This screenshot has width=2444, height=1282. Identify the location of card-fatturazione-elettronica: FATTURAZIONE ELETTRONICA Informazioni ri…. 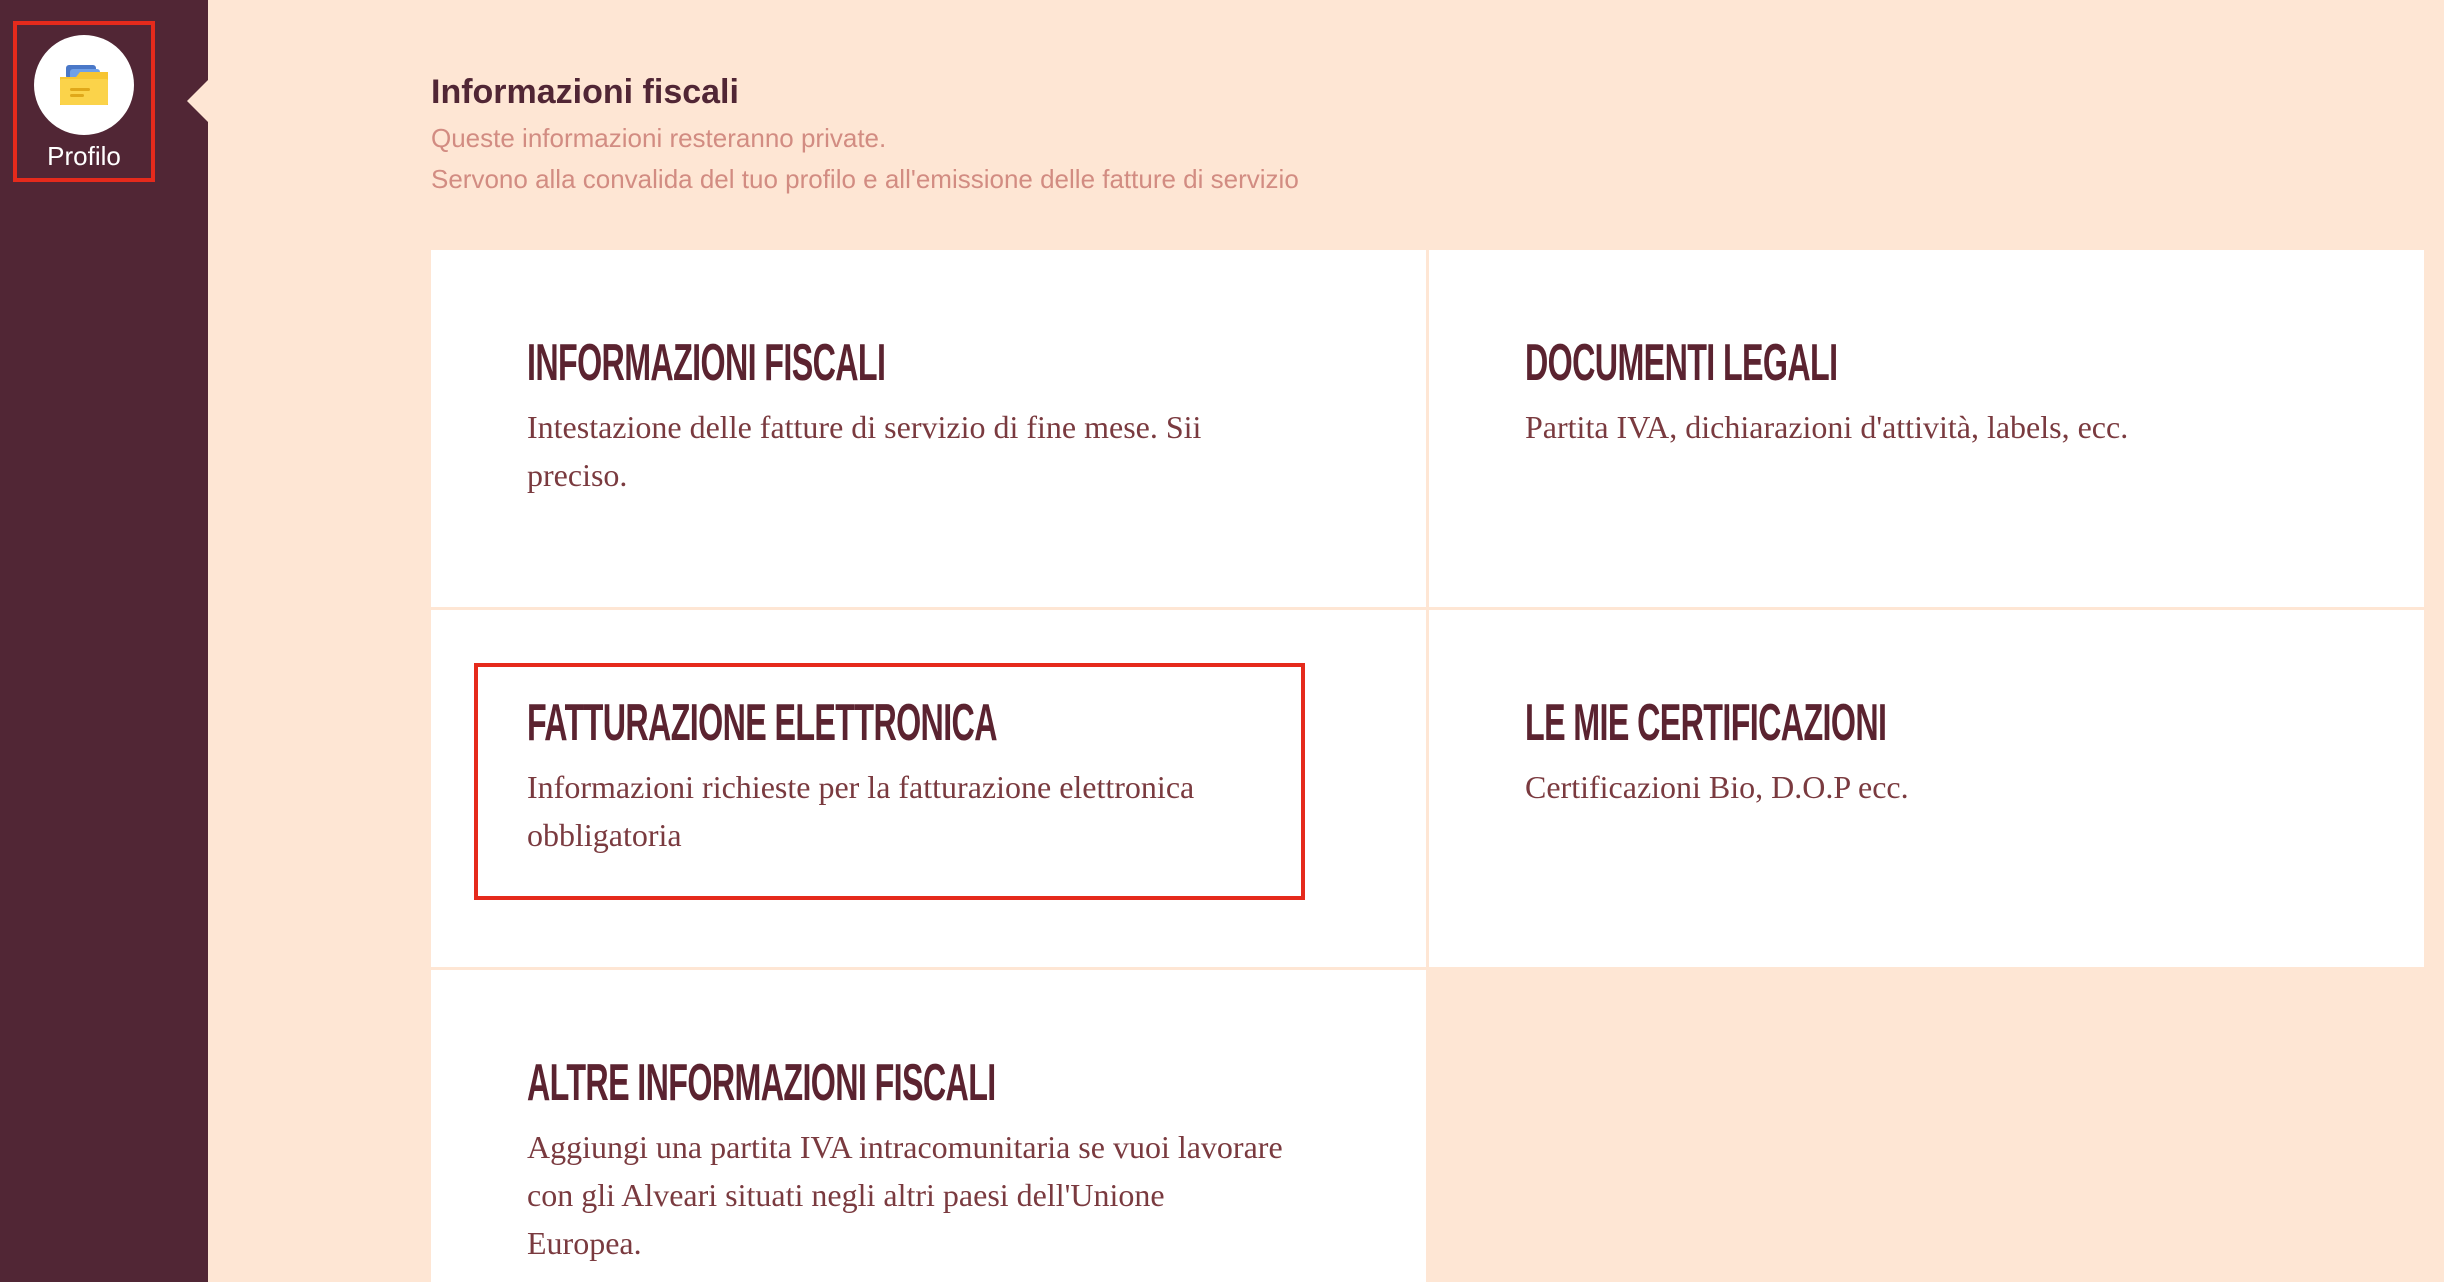
(928, 788).